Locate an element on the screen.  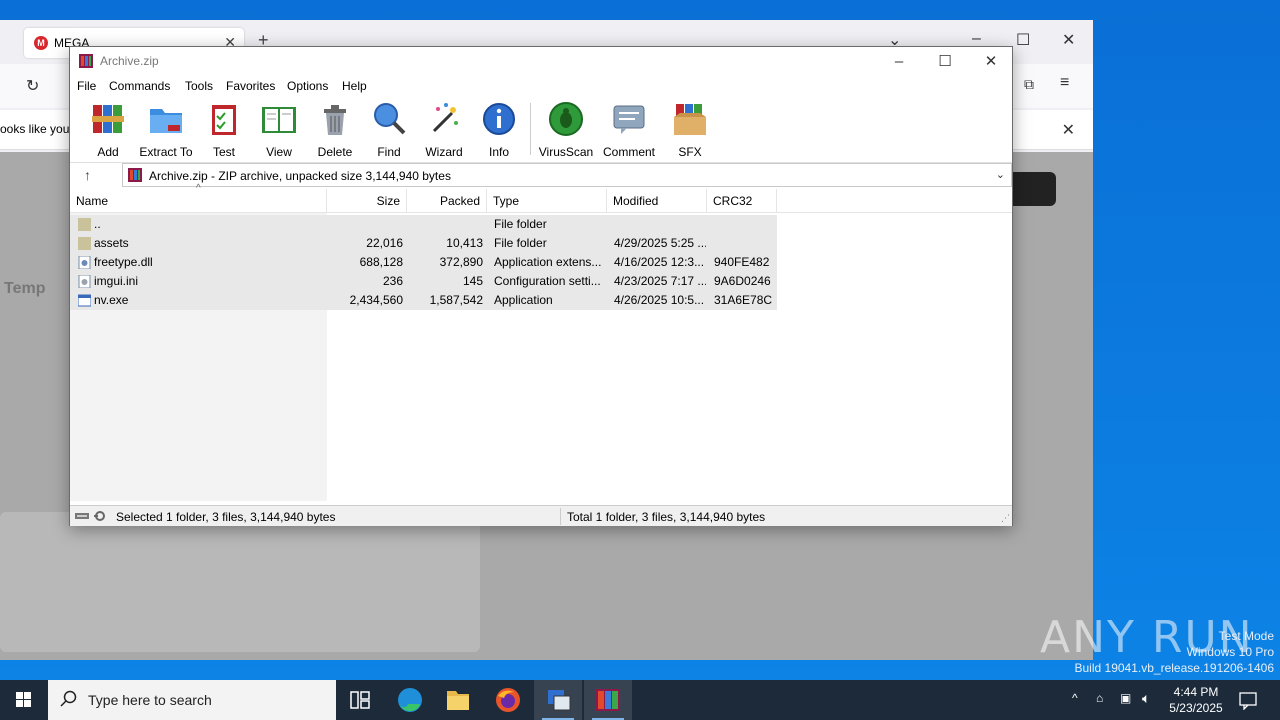
reload-icon: ↻ is located at coordinates (32, 86).